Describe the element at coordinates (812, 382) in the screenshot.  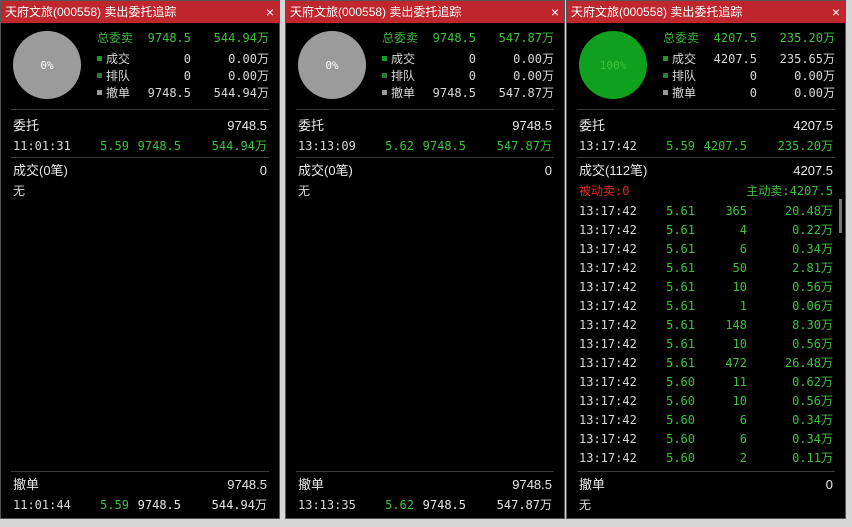
I see `trade-amt: 0.62万` at that location.